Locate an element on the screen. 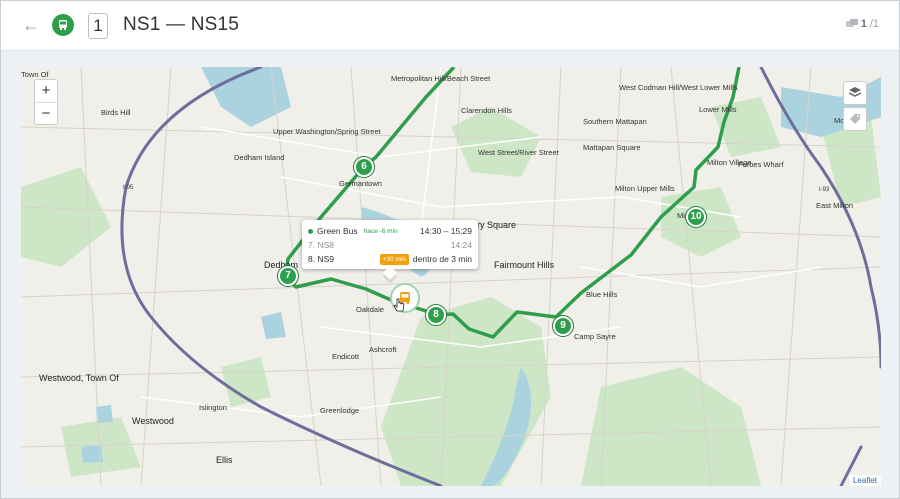 Image resolution: width=900 pixels, height=499 pixels. label-southern-mattapan: Southern Mattapan is located at coordinates (615, 121).